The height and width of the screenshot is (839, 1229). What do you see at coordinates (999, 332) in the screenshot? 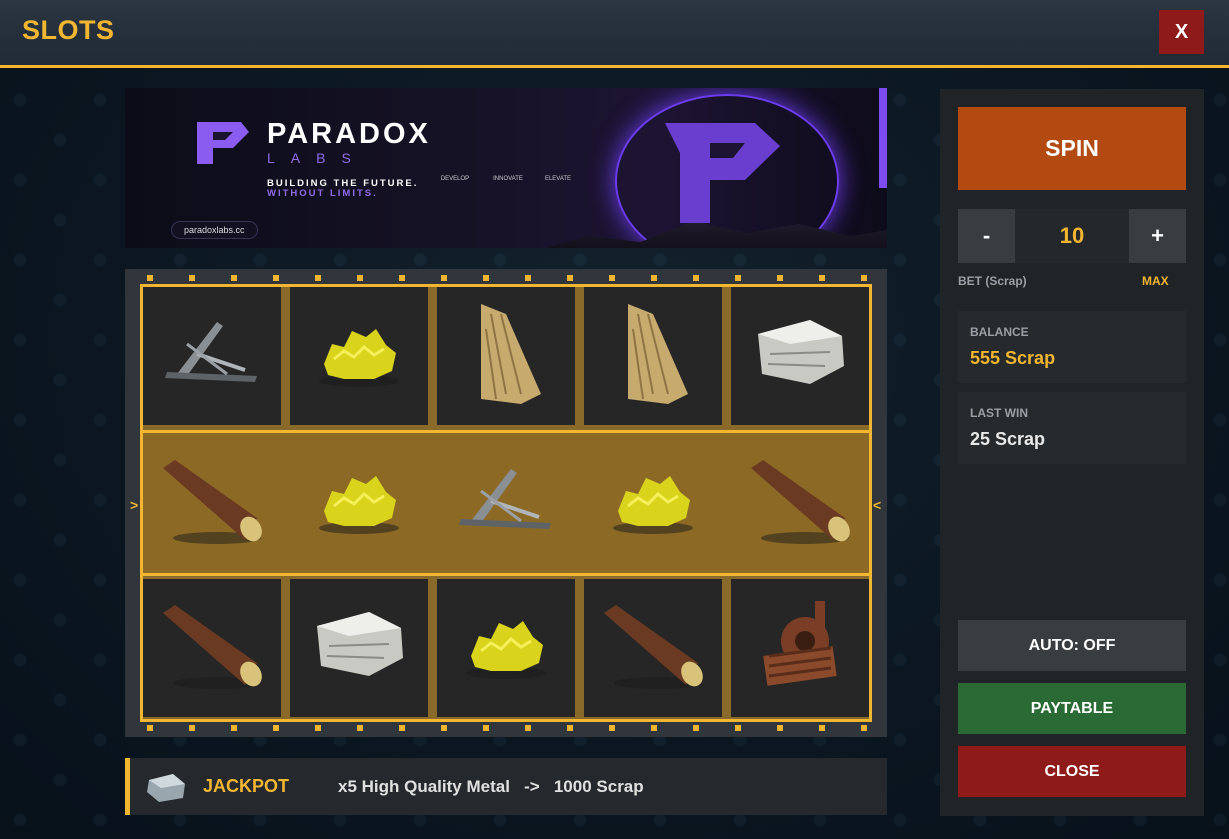
I see `balance-label: BALANCE` at bounding box center [999, 332].